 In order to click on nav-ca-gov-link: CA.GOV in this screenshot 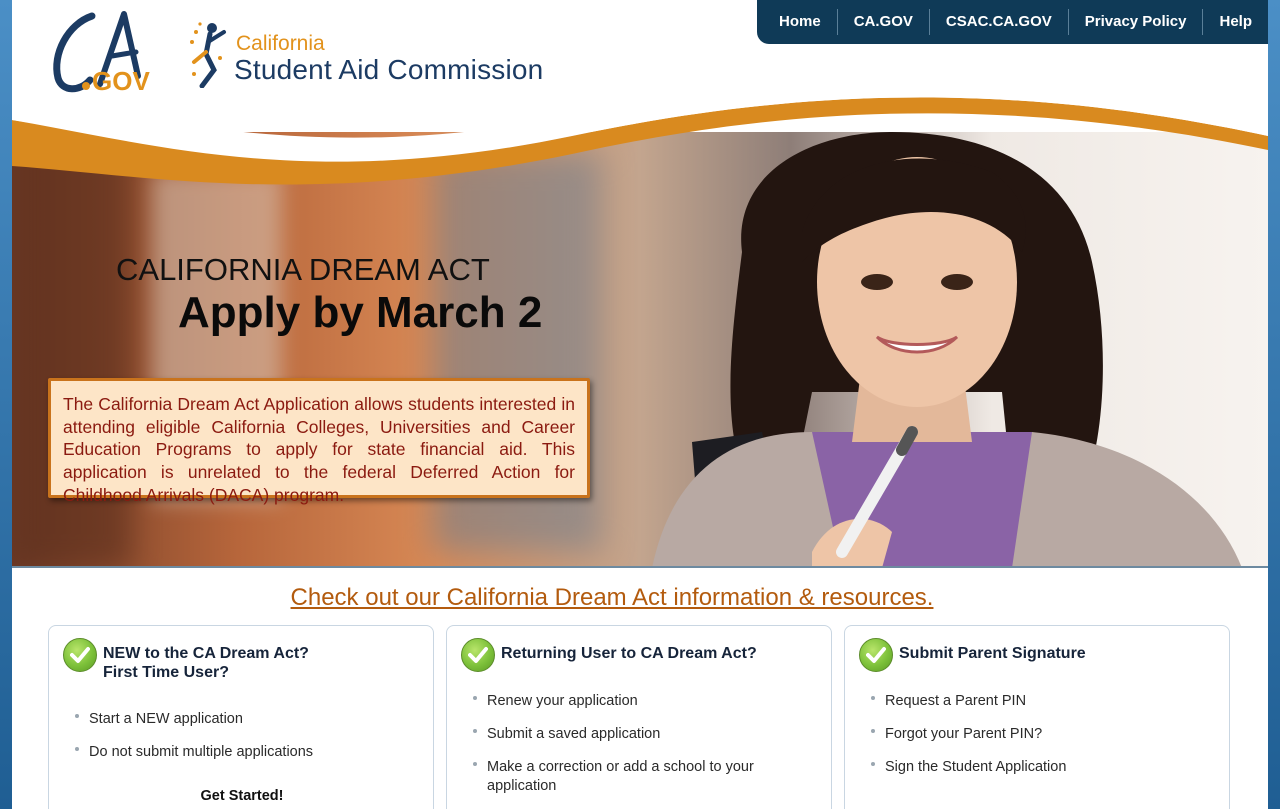, I will do `click(884, 22)`.